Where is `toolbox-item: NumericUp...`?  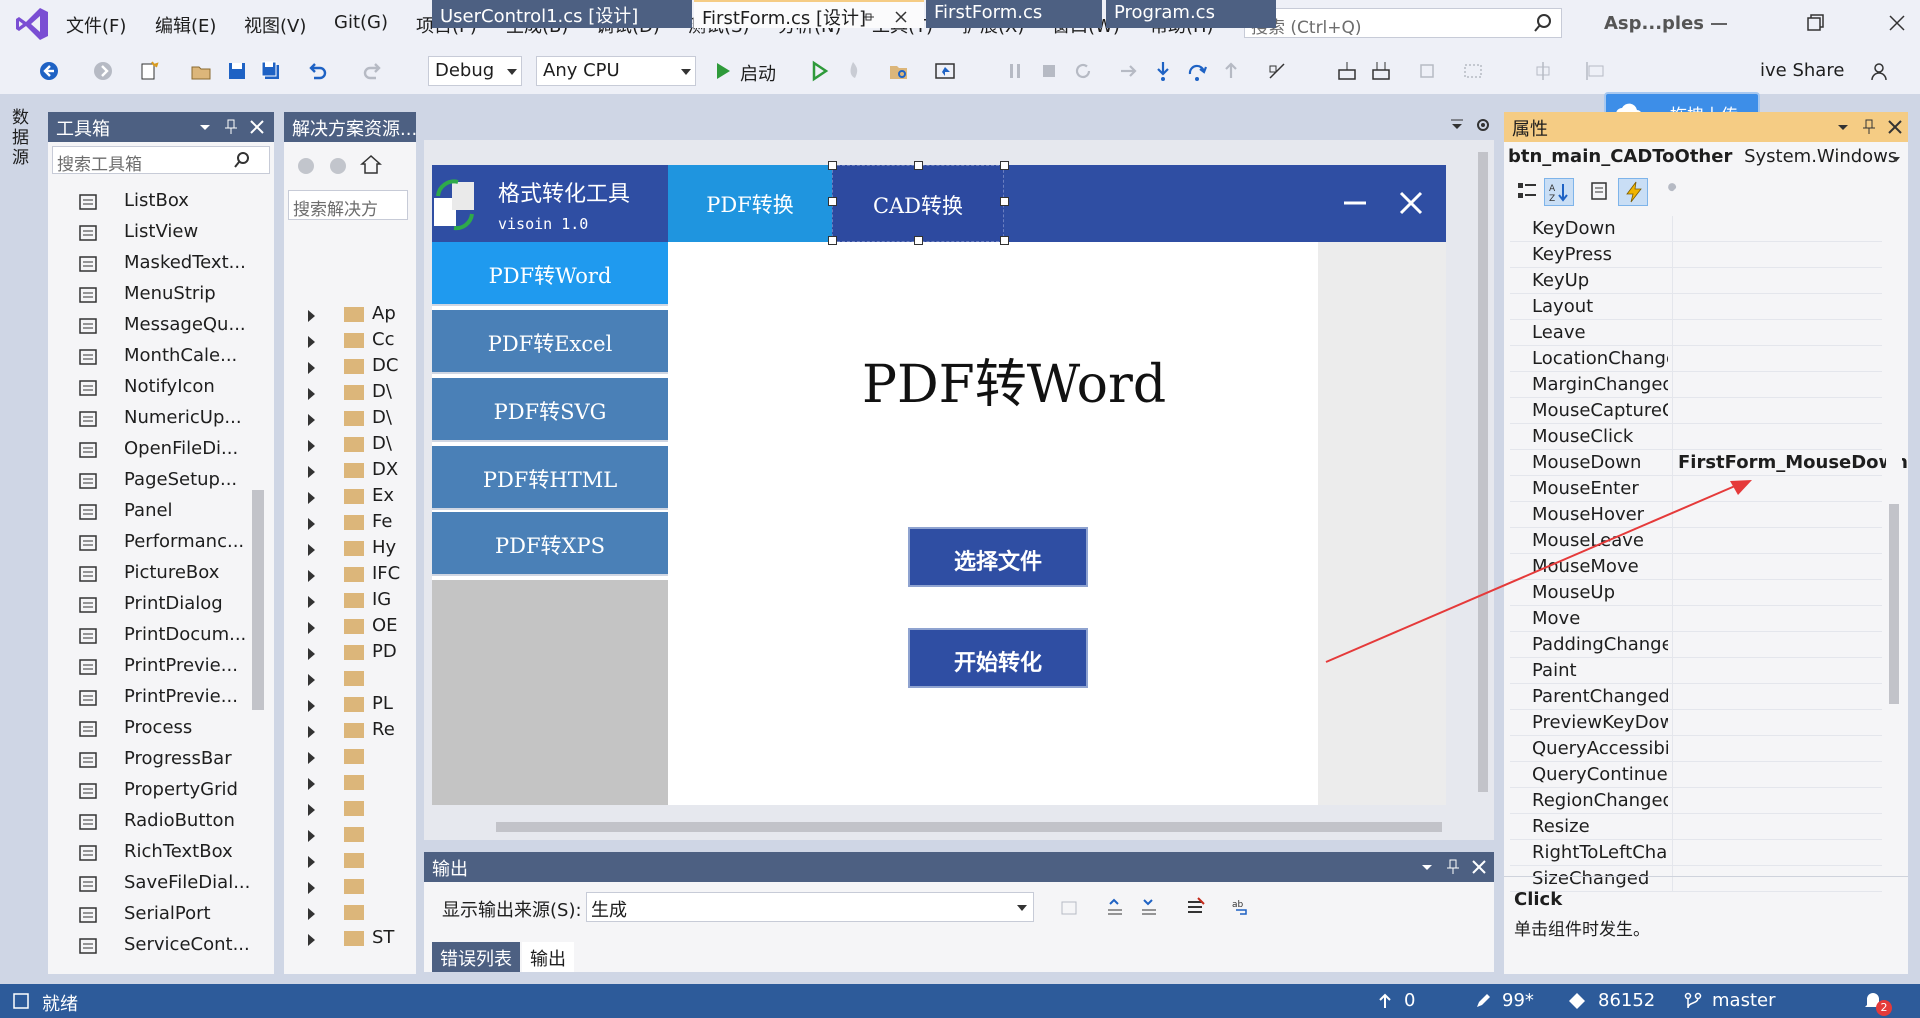
toolbox-item: NumericUp... is located at coordinates (165, 418).